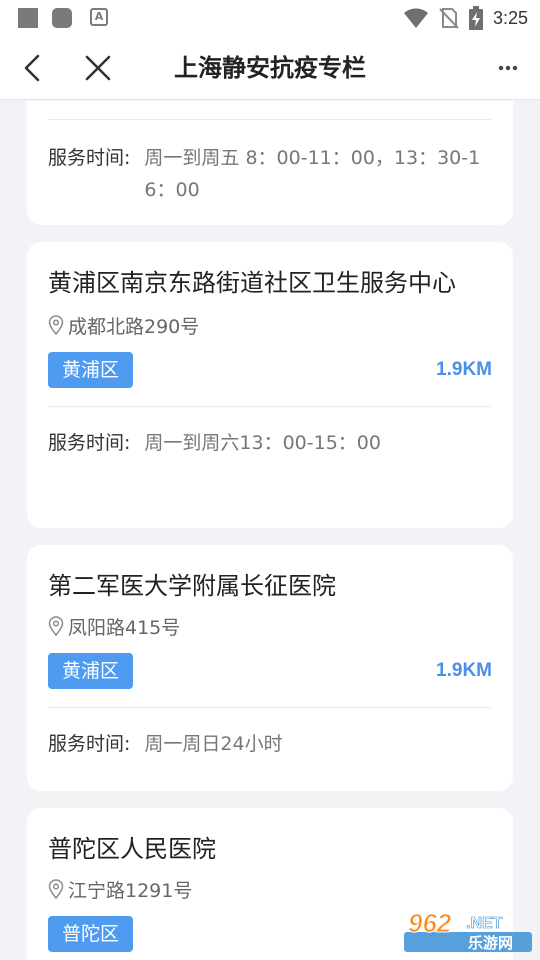  I want to click on status-bar: A 3:25, so click(270, 18).